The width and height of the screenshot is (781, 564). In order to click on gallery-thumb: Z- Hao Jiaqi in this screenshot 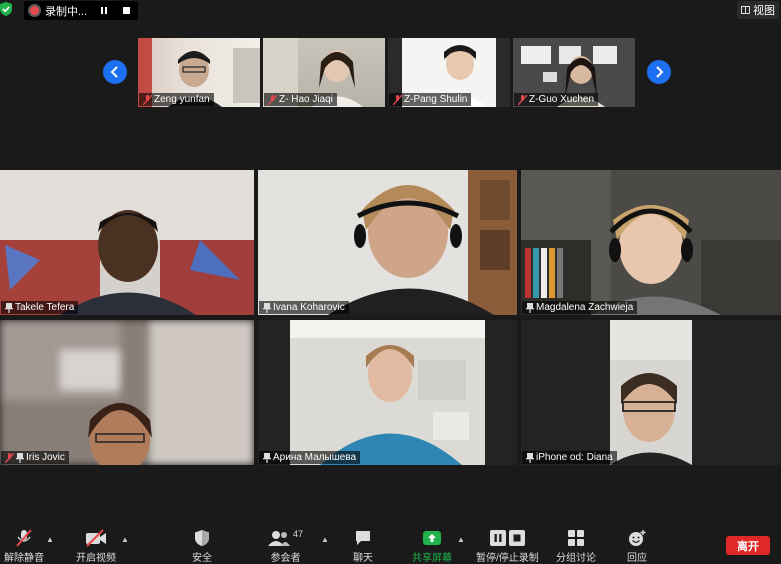, I will do `click(324, 72)`.